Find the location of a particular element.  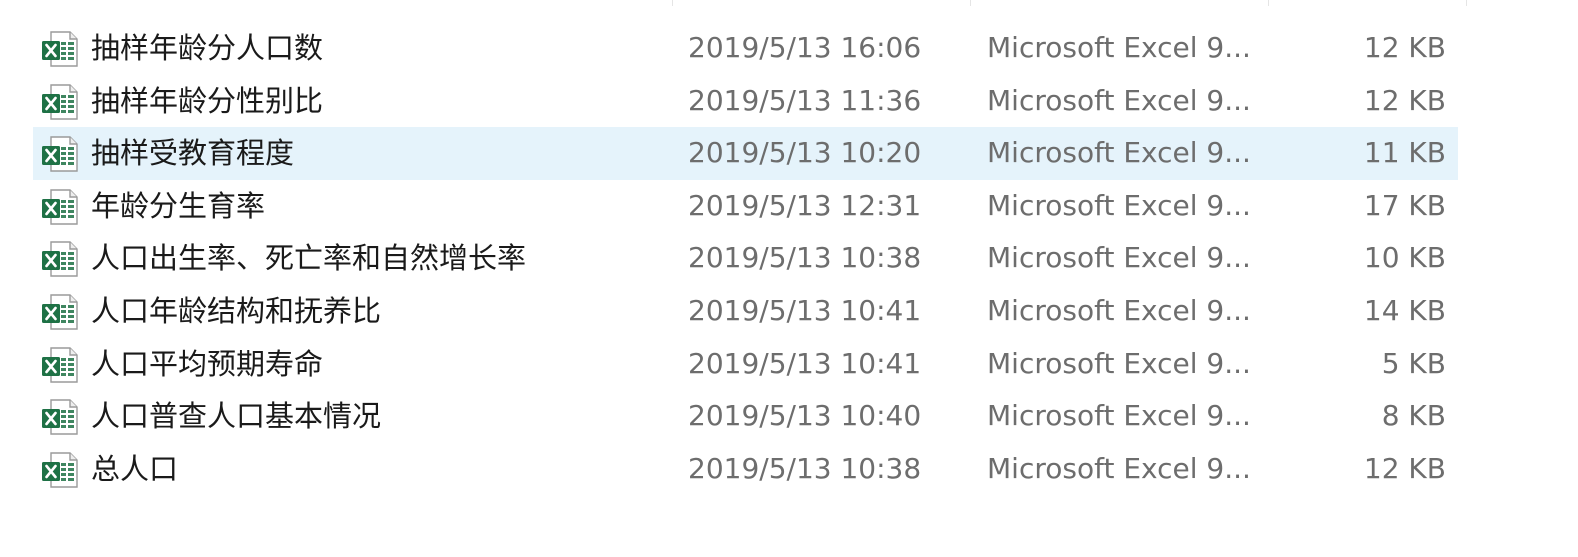

file-size: 11 KB is located at coordinates (1404, 153).